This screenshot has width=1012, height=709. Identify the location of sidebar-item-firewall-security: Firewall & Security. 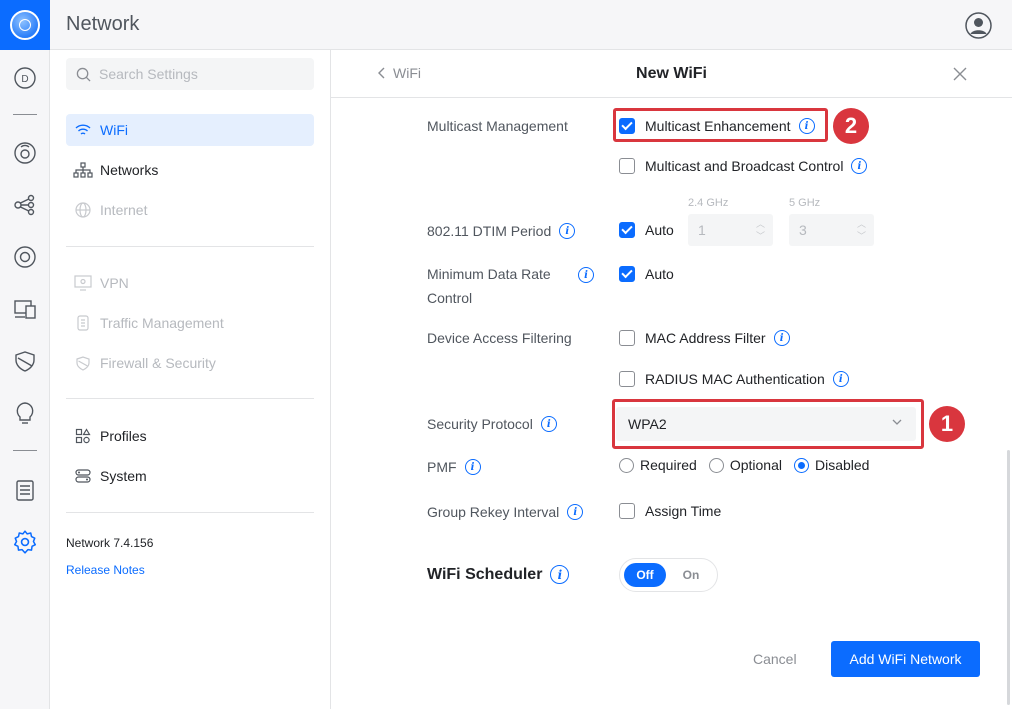
(190, 363).